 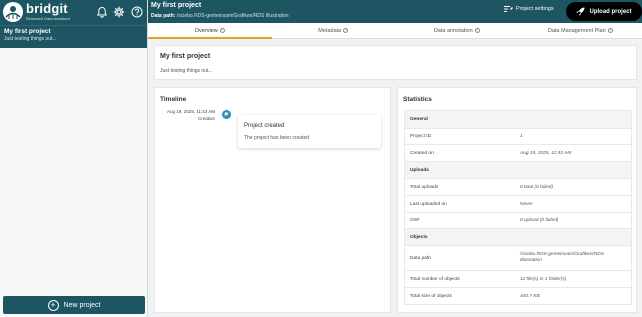 What do you see at coordinates (435, 279) in the screenshot?
I see `row-key: Total number of objects` at bounding box center [435, 279].